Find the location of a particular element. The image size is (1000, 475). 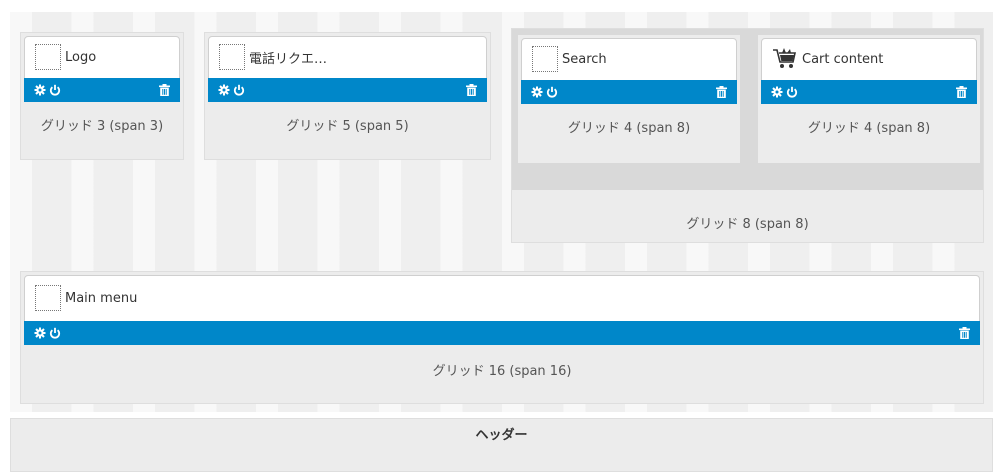

section-header-label: ヘッダー is located at coordinates (501, 445).